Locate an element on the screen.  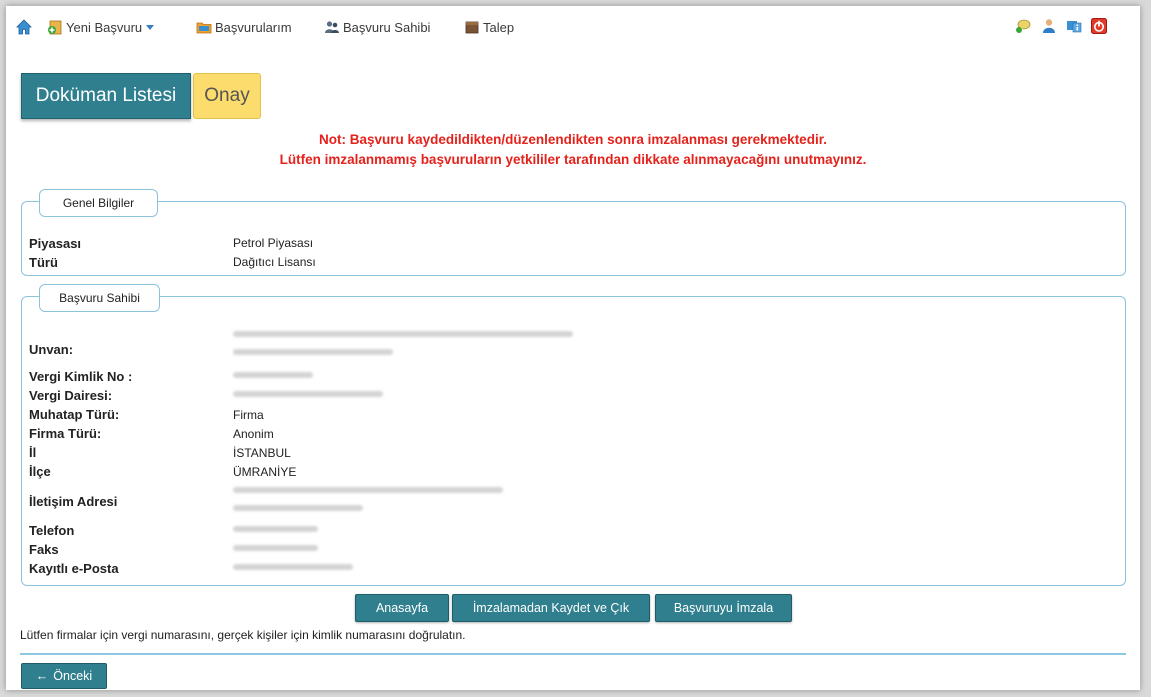
tax-office-label: Vergi Dairesi: is located at coordinates (71, 395).